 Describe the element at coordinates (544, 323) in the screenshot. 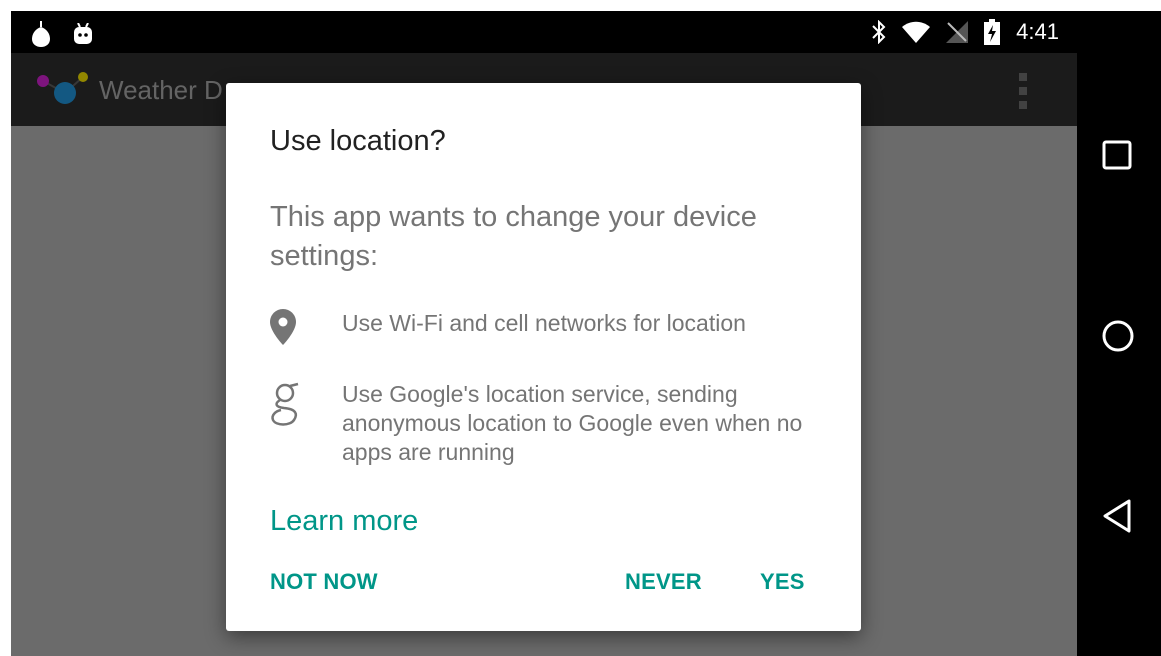

I see `dialog-item-text: Use Wi-Fi and cell networks for location` at that location.